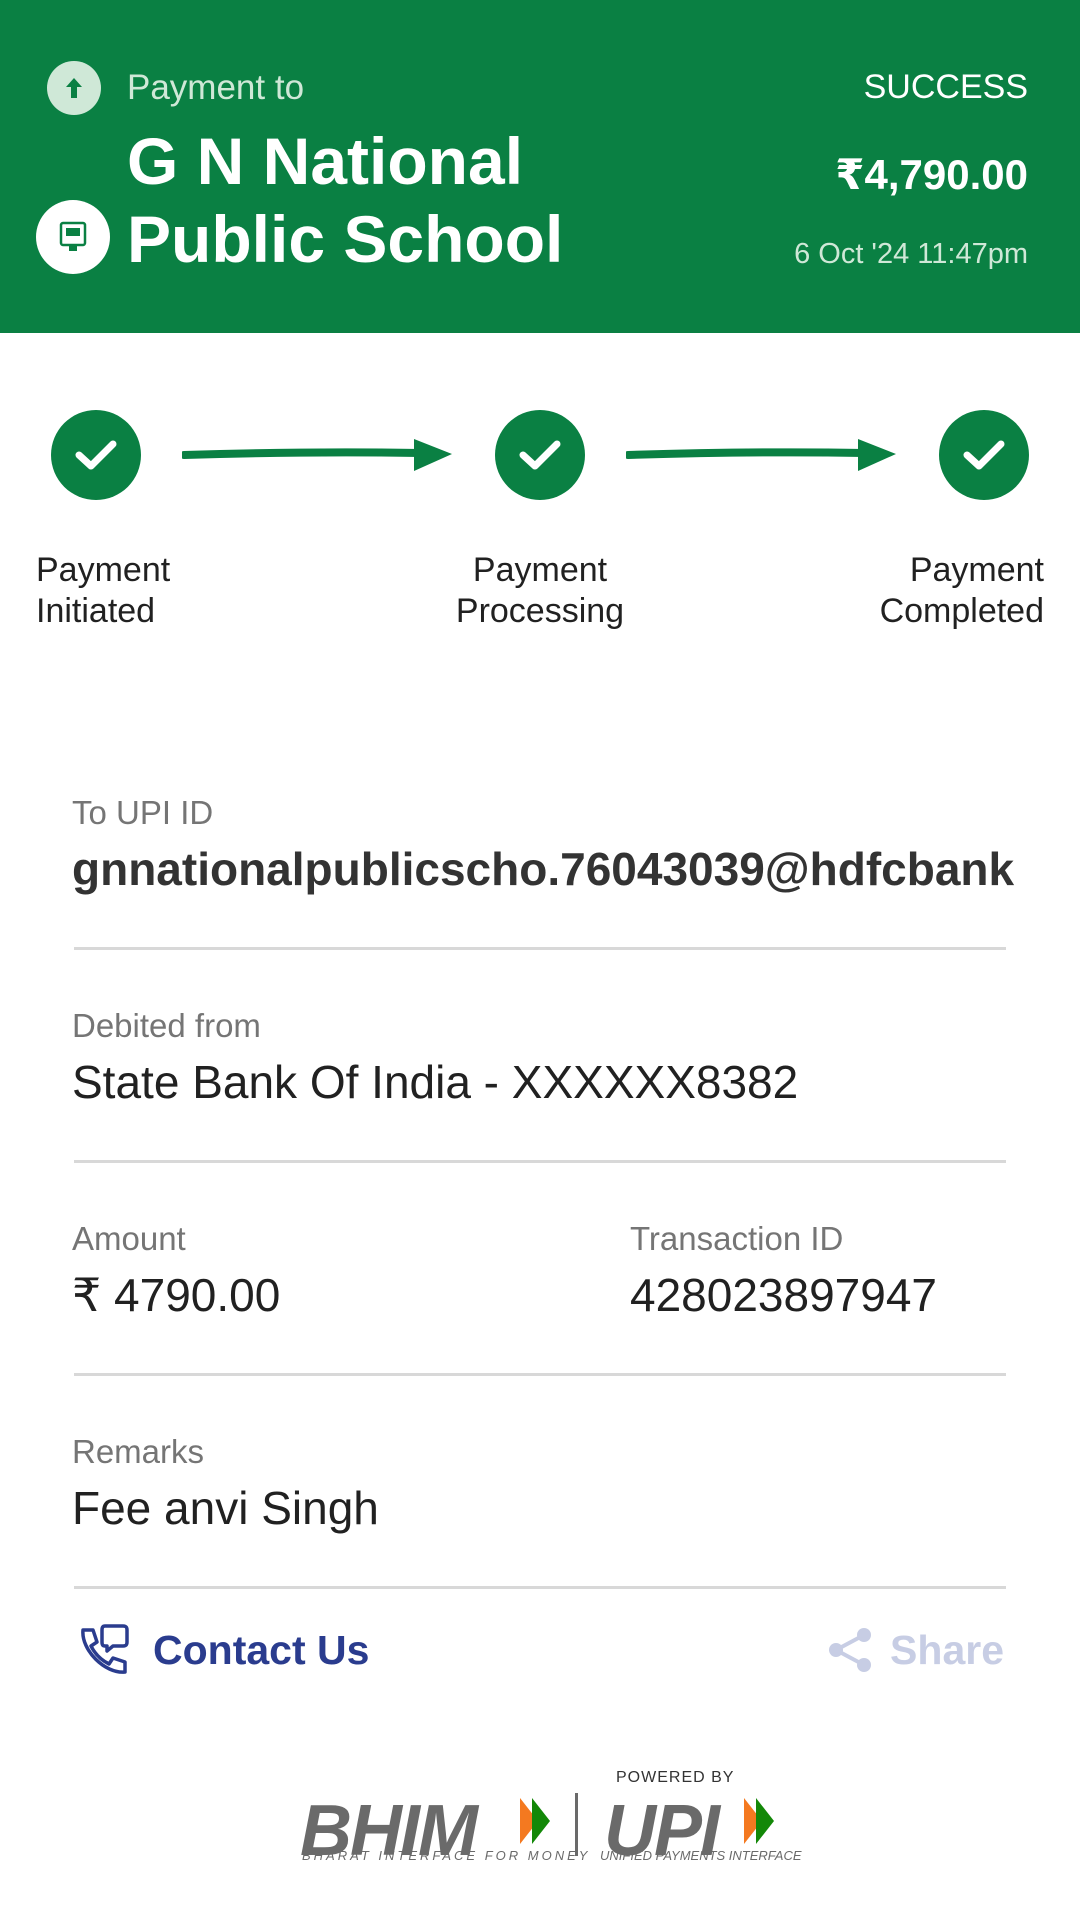 Image resolution: width=1080 pixels, height=1919 pixels. What do you see at coordinates (535, 1821) in the screenshot?
I see `bhim-arrow-icon` at bounding box center [535, 1821].